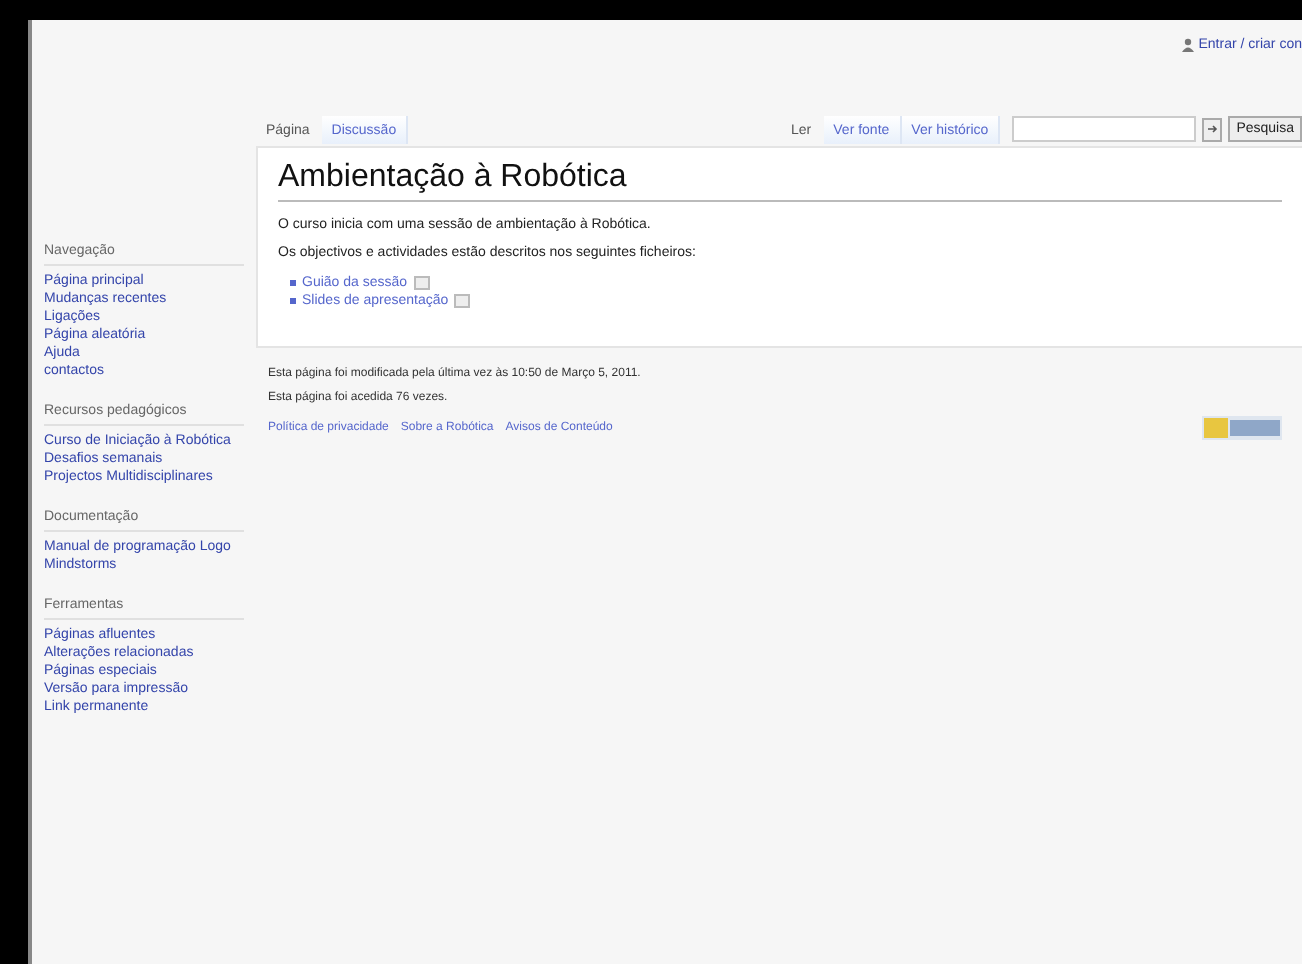 This screenshot has width=1302, height=964. I want to click on go-button, so click(1212, 129).